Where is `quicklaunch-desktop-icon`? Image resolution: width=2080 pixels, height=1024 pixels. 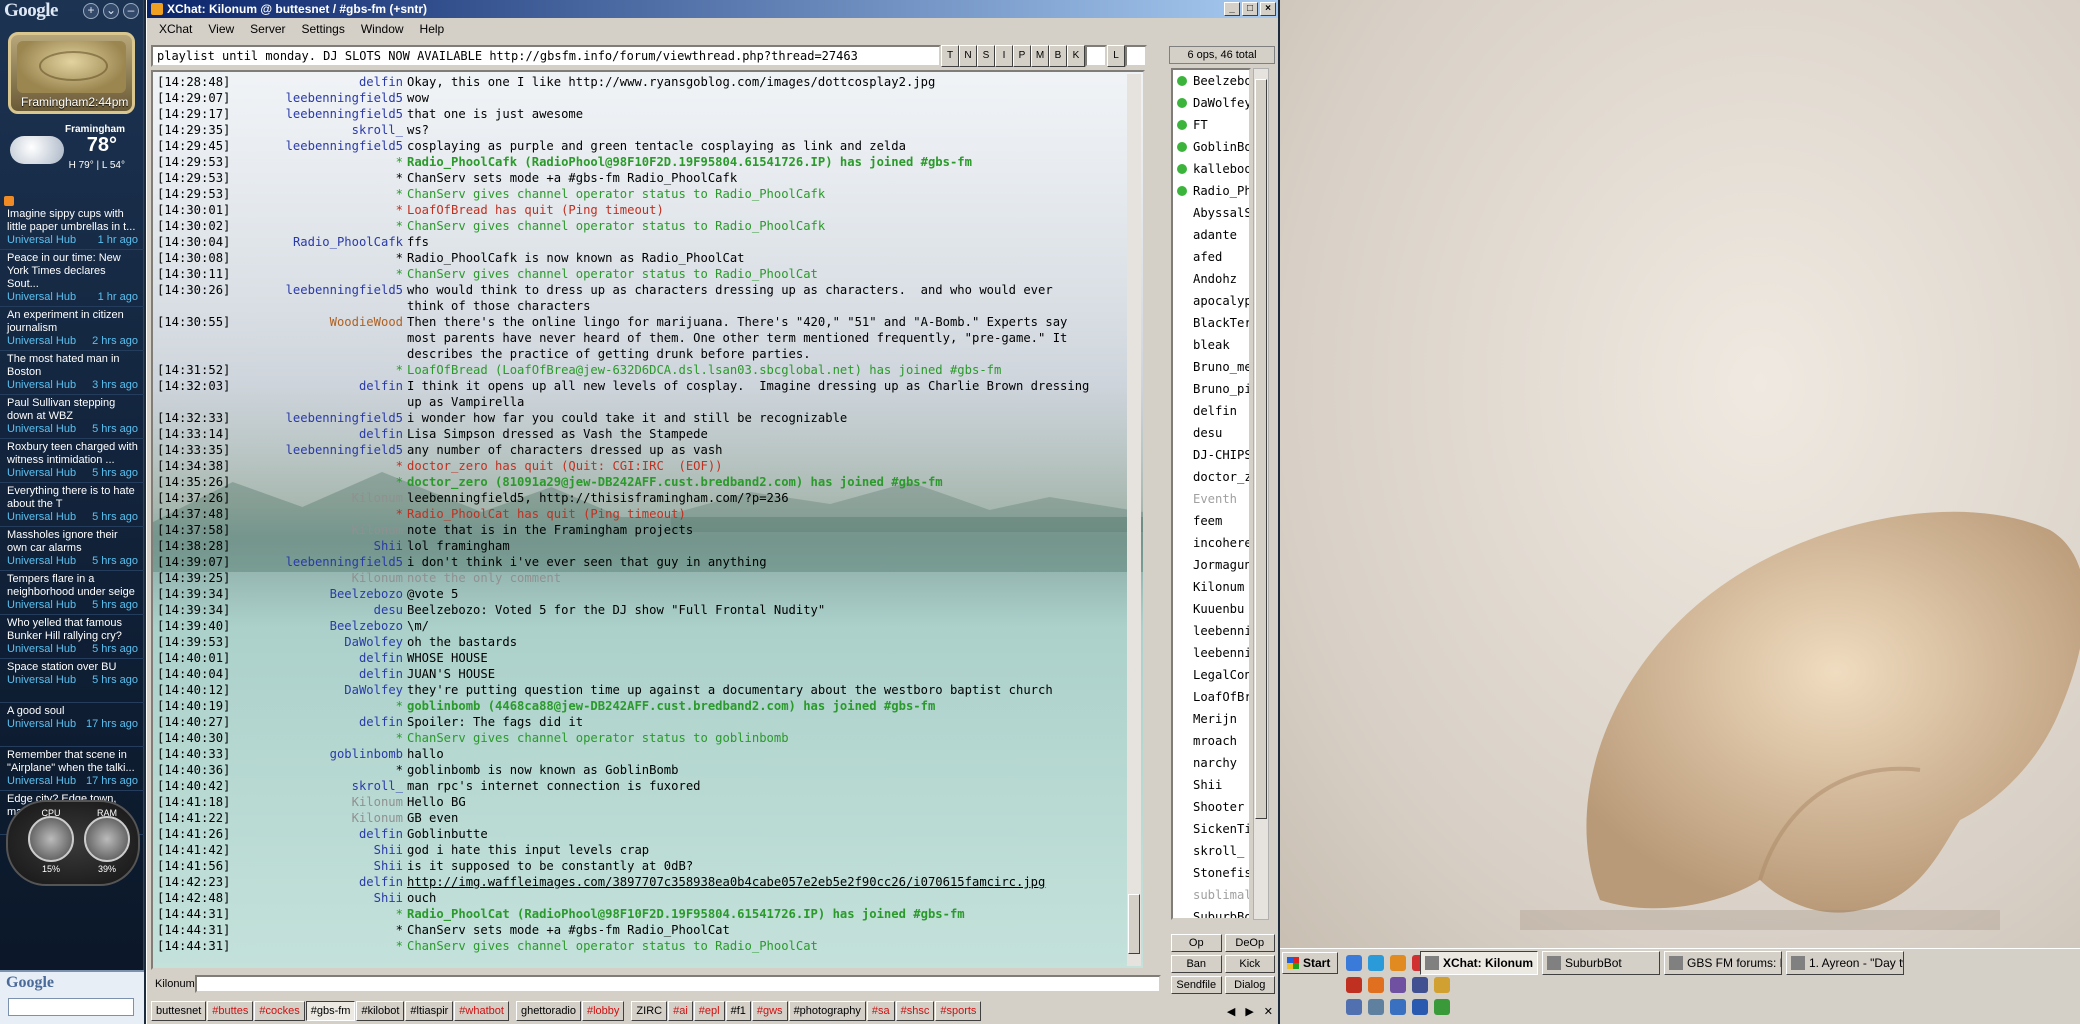 quicklaunch-desktop-icon is located at coordinates (1376, 963).